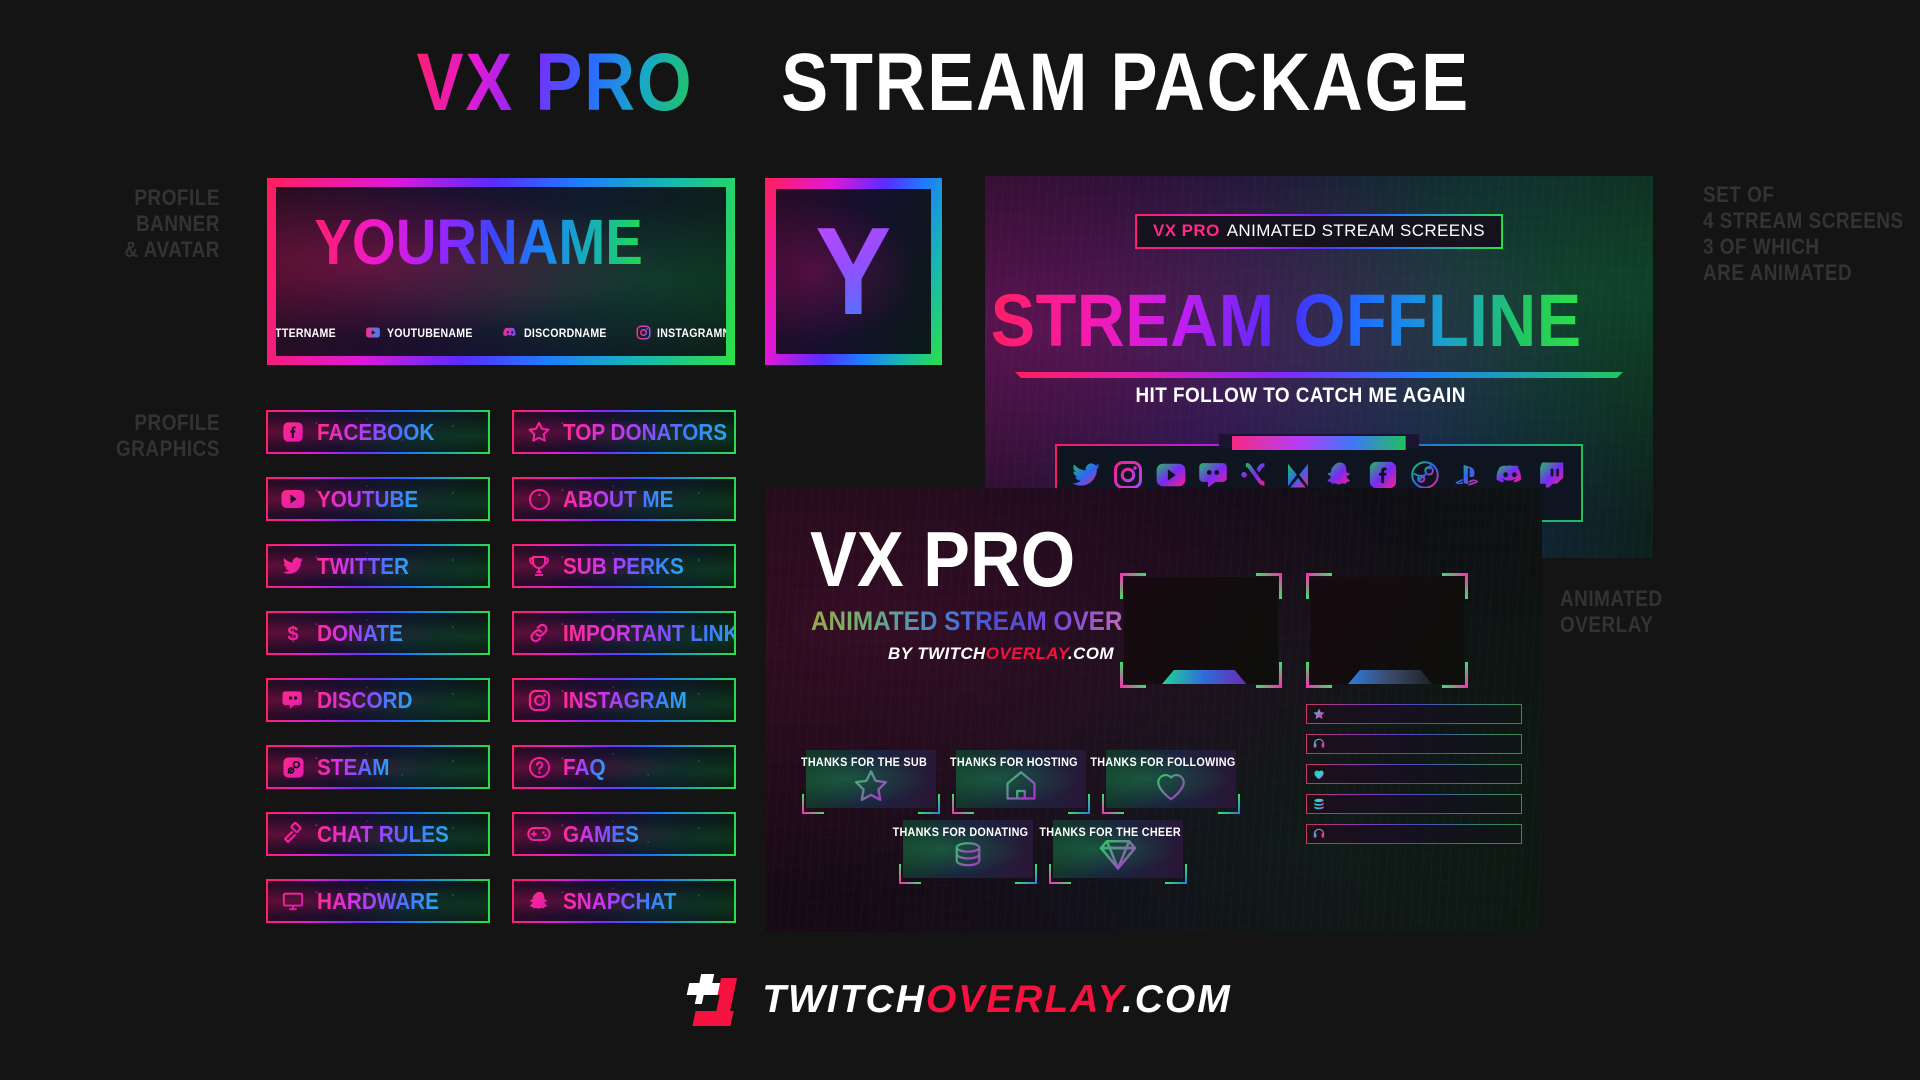 The image size is (1920, 1080). I want to click on profile-banner: YOURNAME TWITTERNAME YOUTUBENAME, so click(501, 271).